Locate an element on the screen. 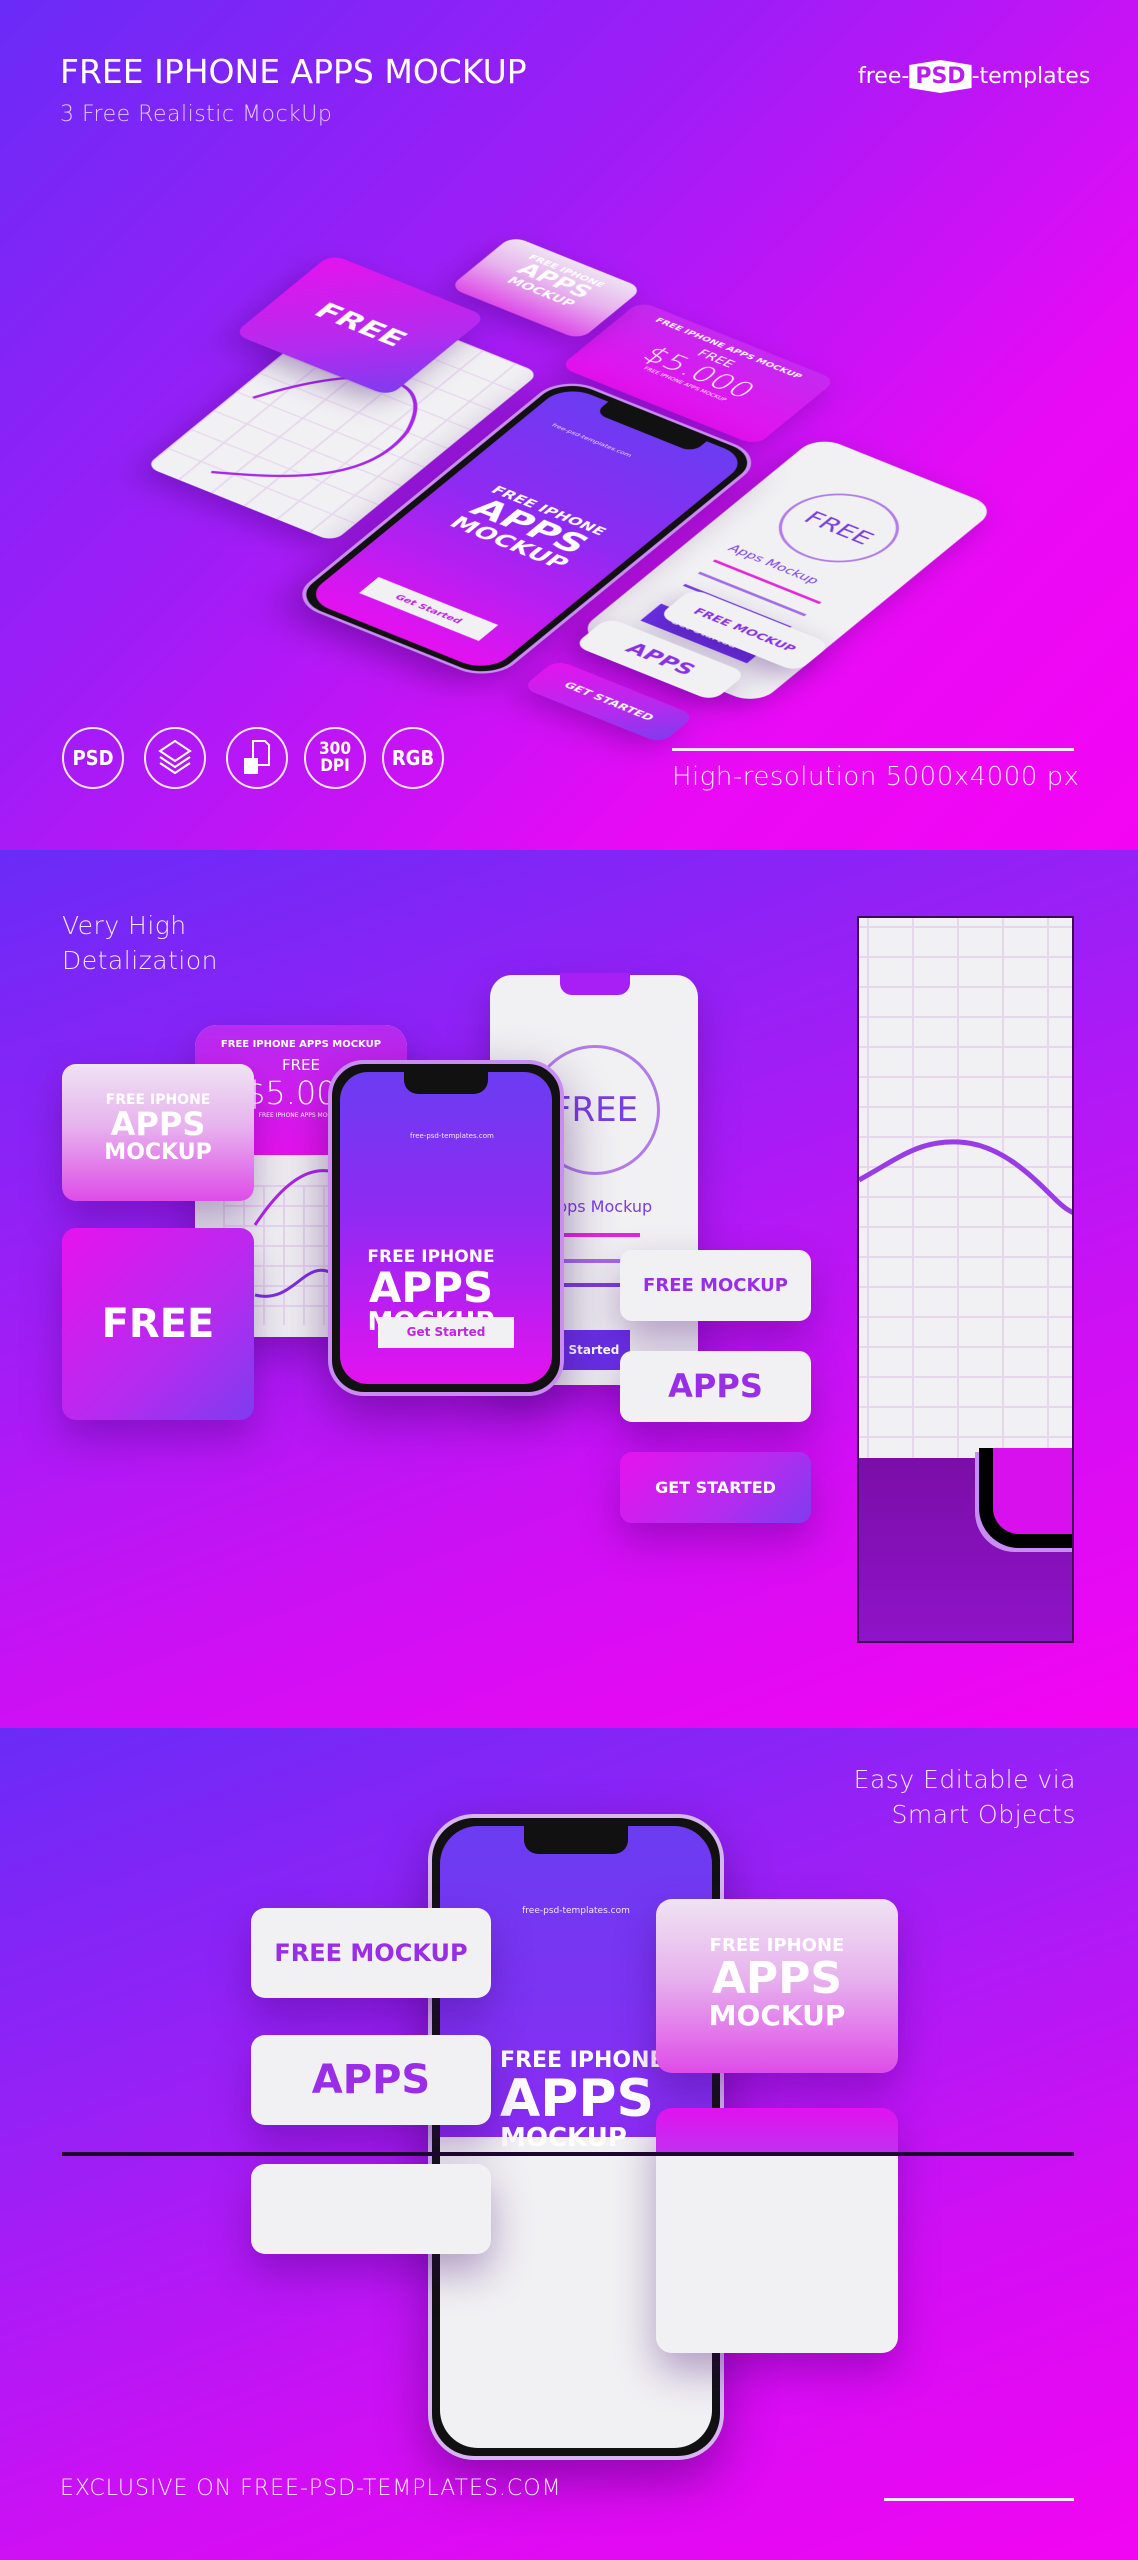  layers-icon is located at coordinates (175, 758).